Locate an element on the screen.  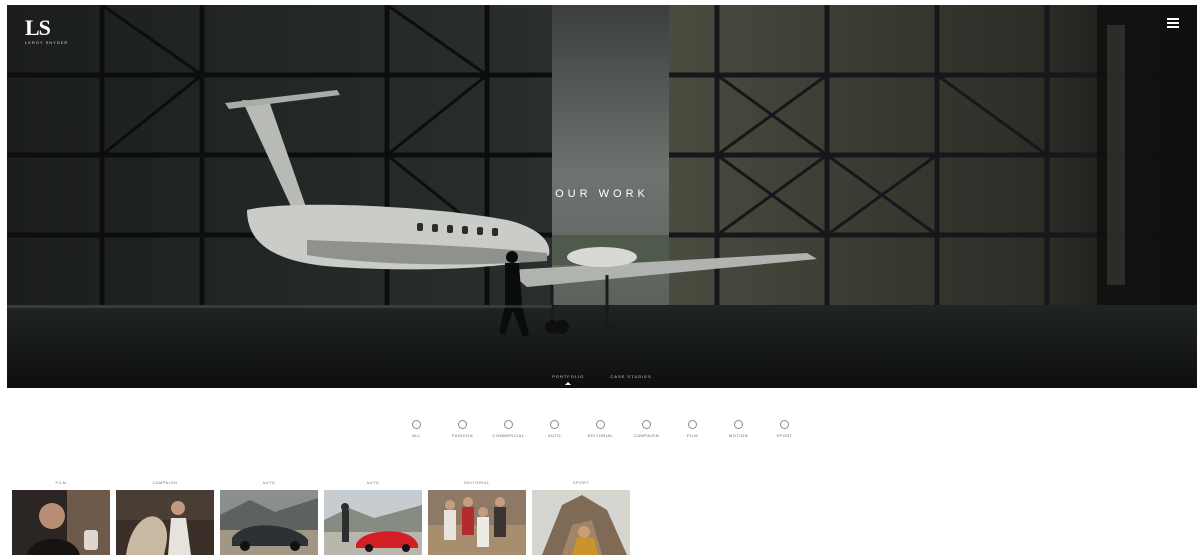
brand-logo: LS LEROY SNYDER is located at coordinates (47, 30).